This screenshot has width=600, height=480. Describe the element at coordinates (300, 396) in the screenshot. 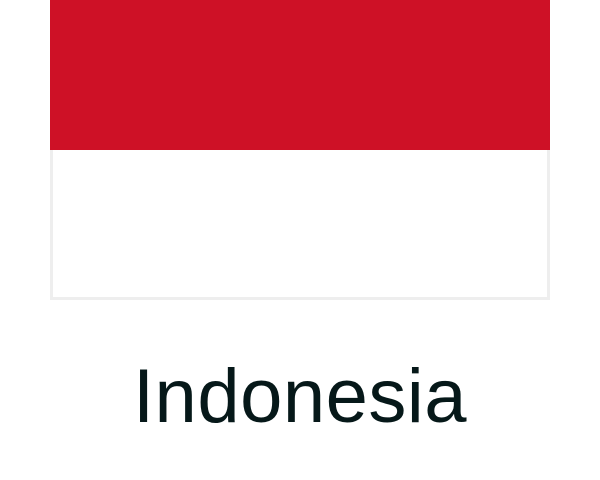

I see `country-name: Indonesia` at that location.